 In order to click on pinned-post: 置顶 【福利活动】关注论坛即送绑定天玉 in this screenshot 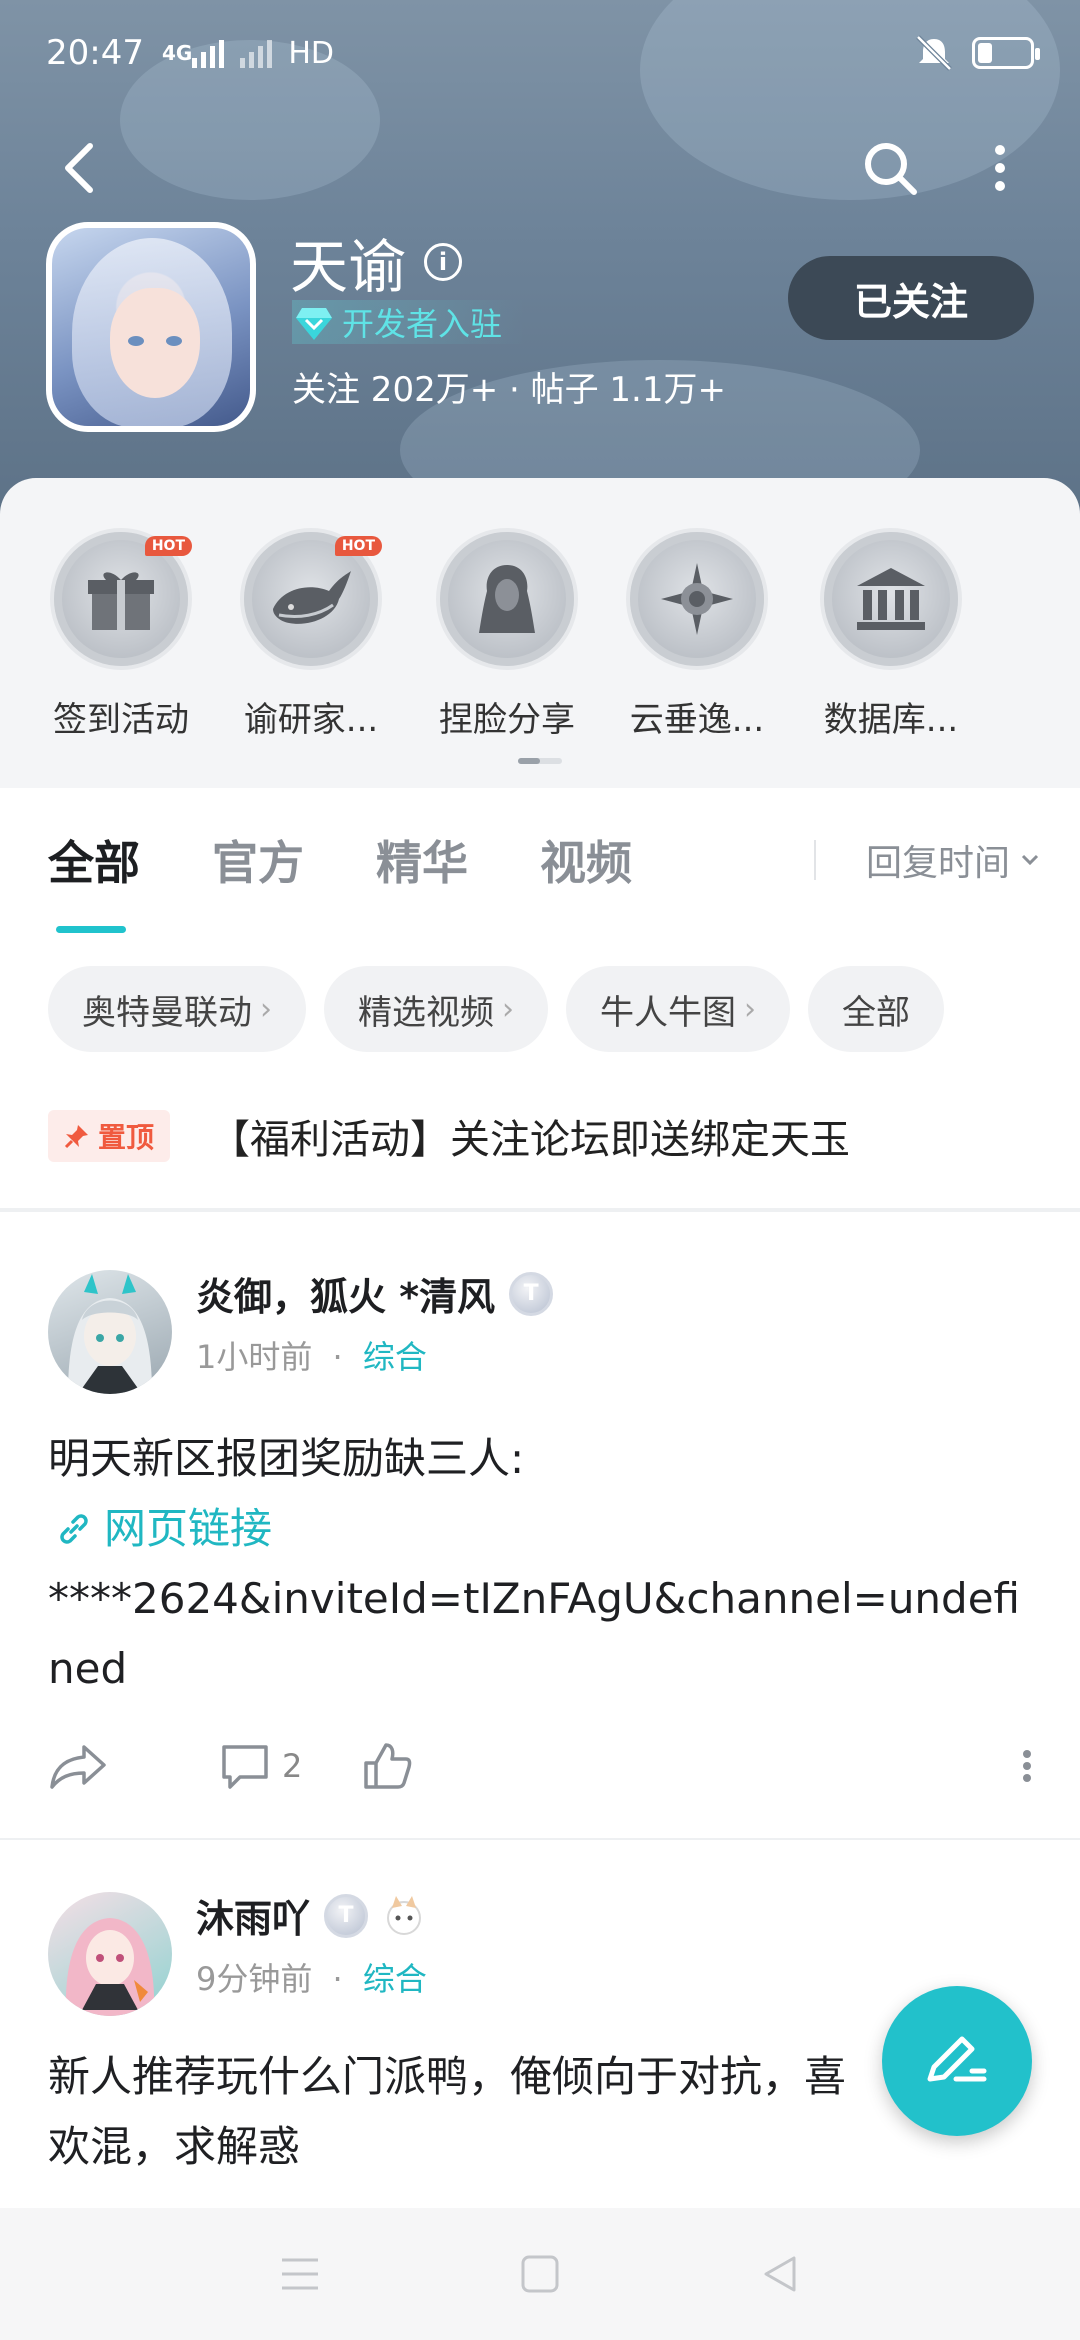, I will do `click(540, 1136)`.